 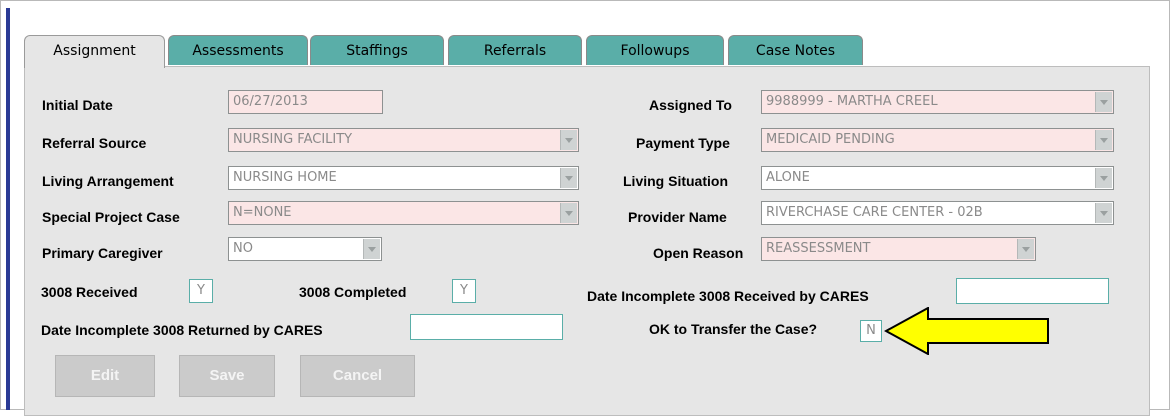 What do you see at coordinates (285, 177) in the screenshot?
I see `living-arrangement-value: NURSING HOME` at bounding box center [285, 177].